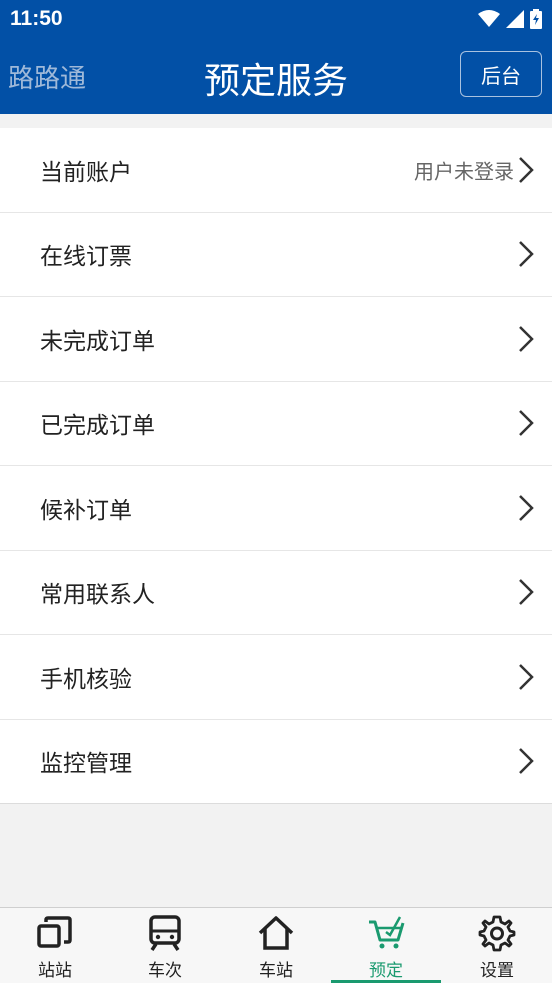 This screenshot has height=983, width=552. Describe the element at coordinates (276, 424) in the screenshot. I see `menu-item-finished-orders: 已完成订单` at that location.